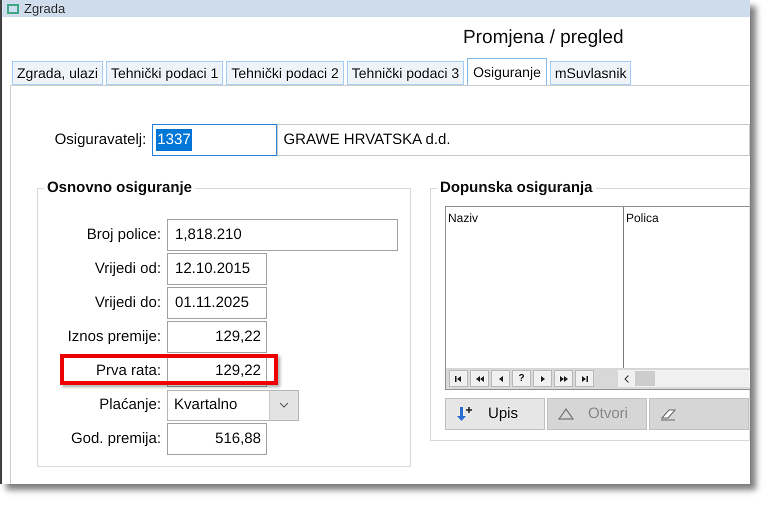 The image size is (768, 520). What do you see at coordinates (217, 269) in the screenshot?
I see `input-field: 12.10.2015` at bounding box center [217, 269].